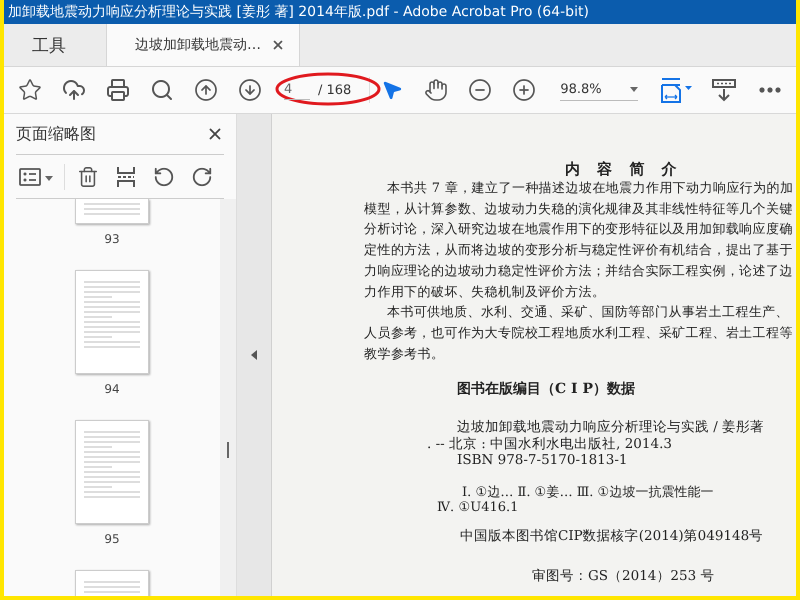  Describe the element at coordinates (770, 90) in the screenshot. I see `more-icon` at that location.